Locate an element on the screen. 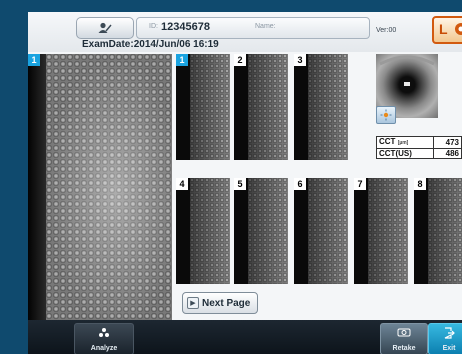 Image resolution: width=462 pixels, height=354 pixels. cct-us-value: 486 is located at coordinates (447, 153).